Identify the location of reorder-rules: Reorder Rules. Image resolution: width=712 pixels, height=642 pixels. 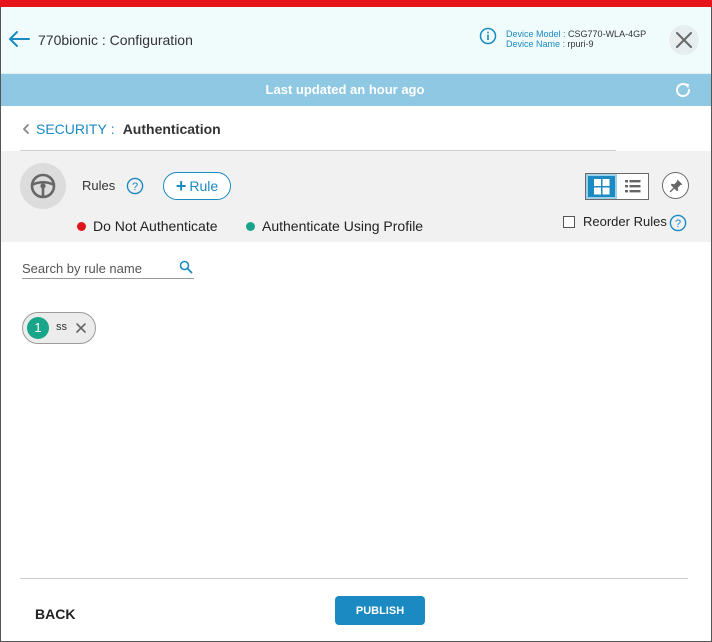
(615, 221).